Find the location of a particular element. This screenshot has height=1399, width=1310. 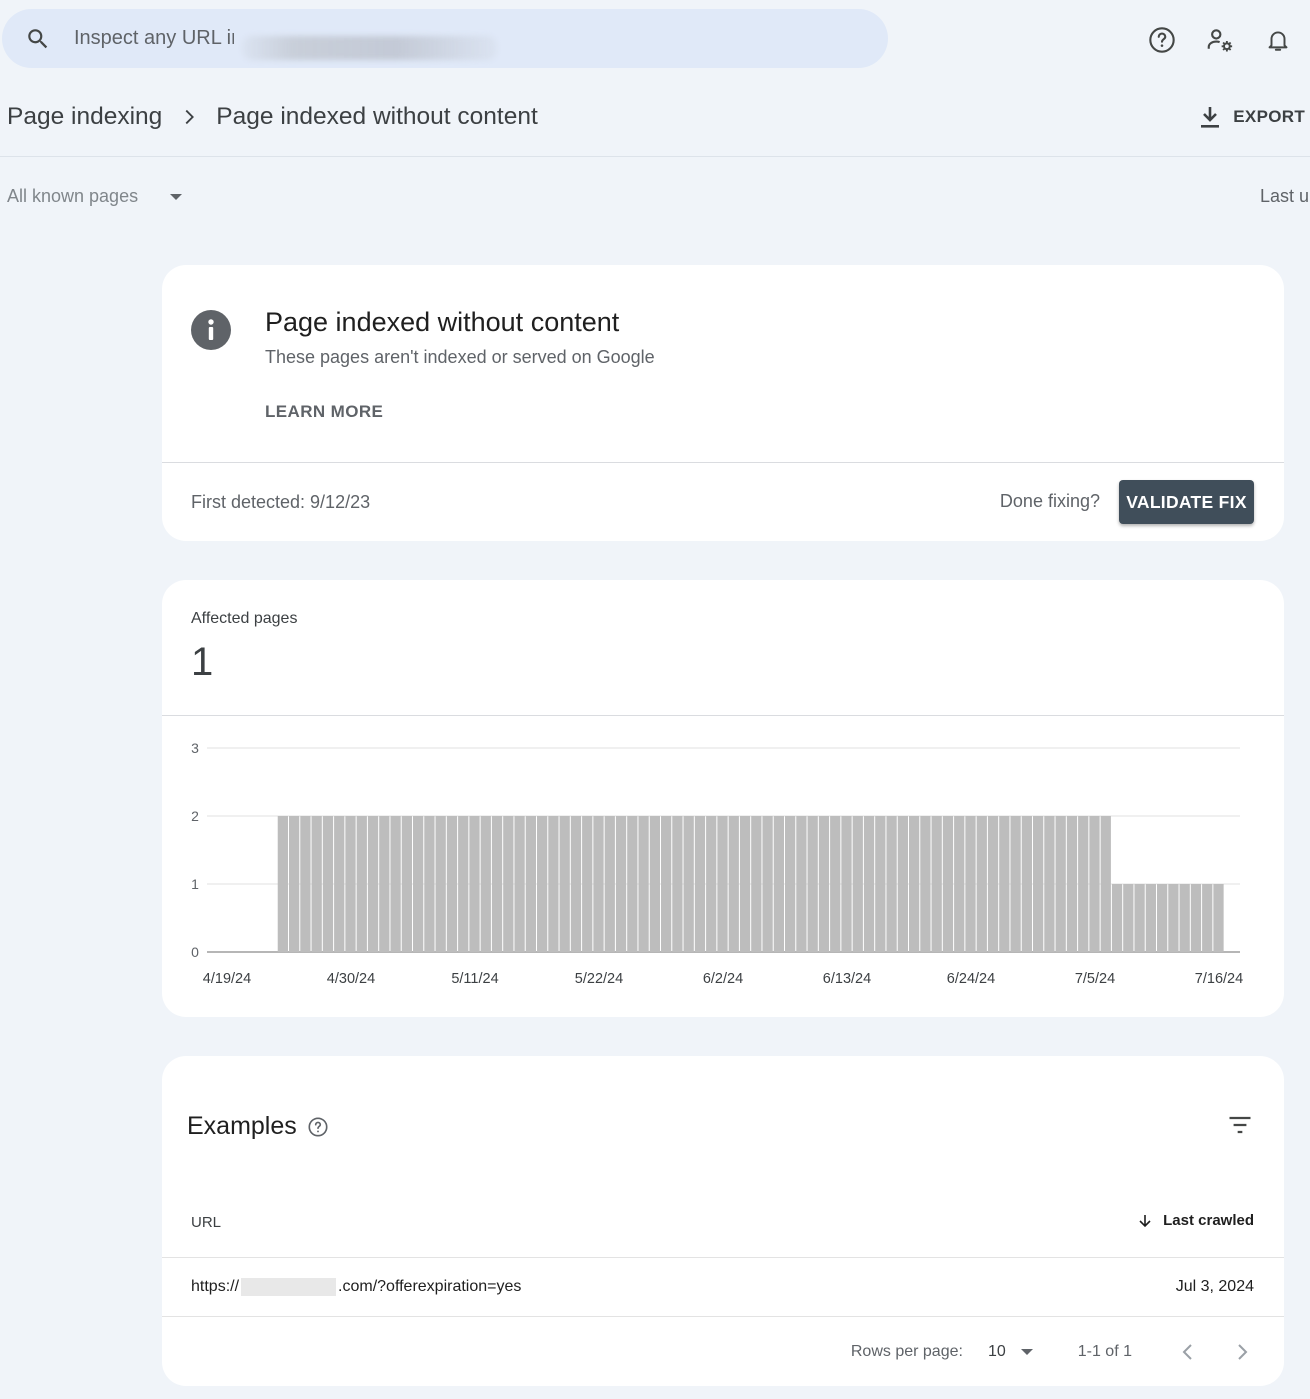

url-prefix: https:// is located at coordinates (215, 1286).